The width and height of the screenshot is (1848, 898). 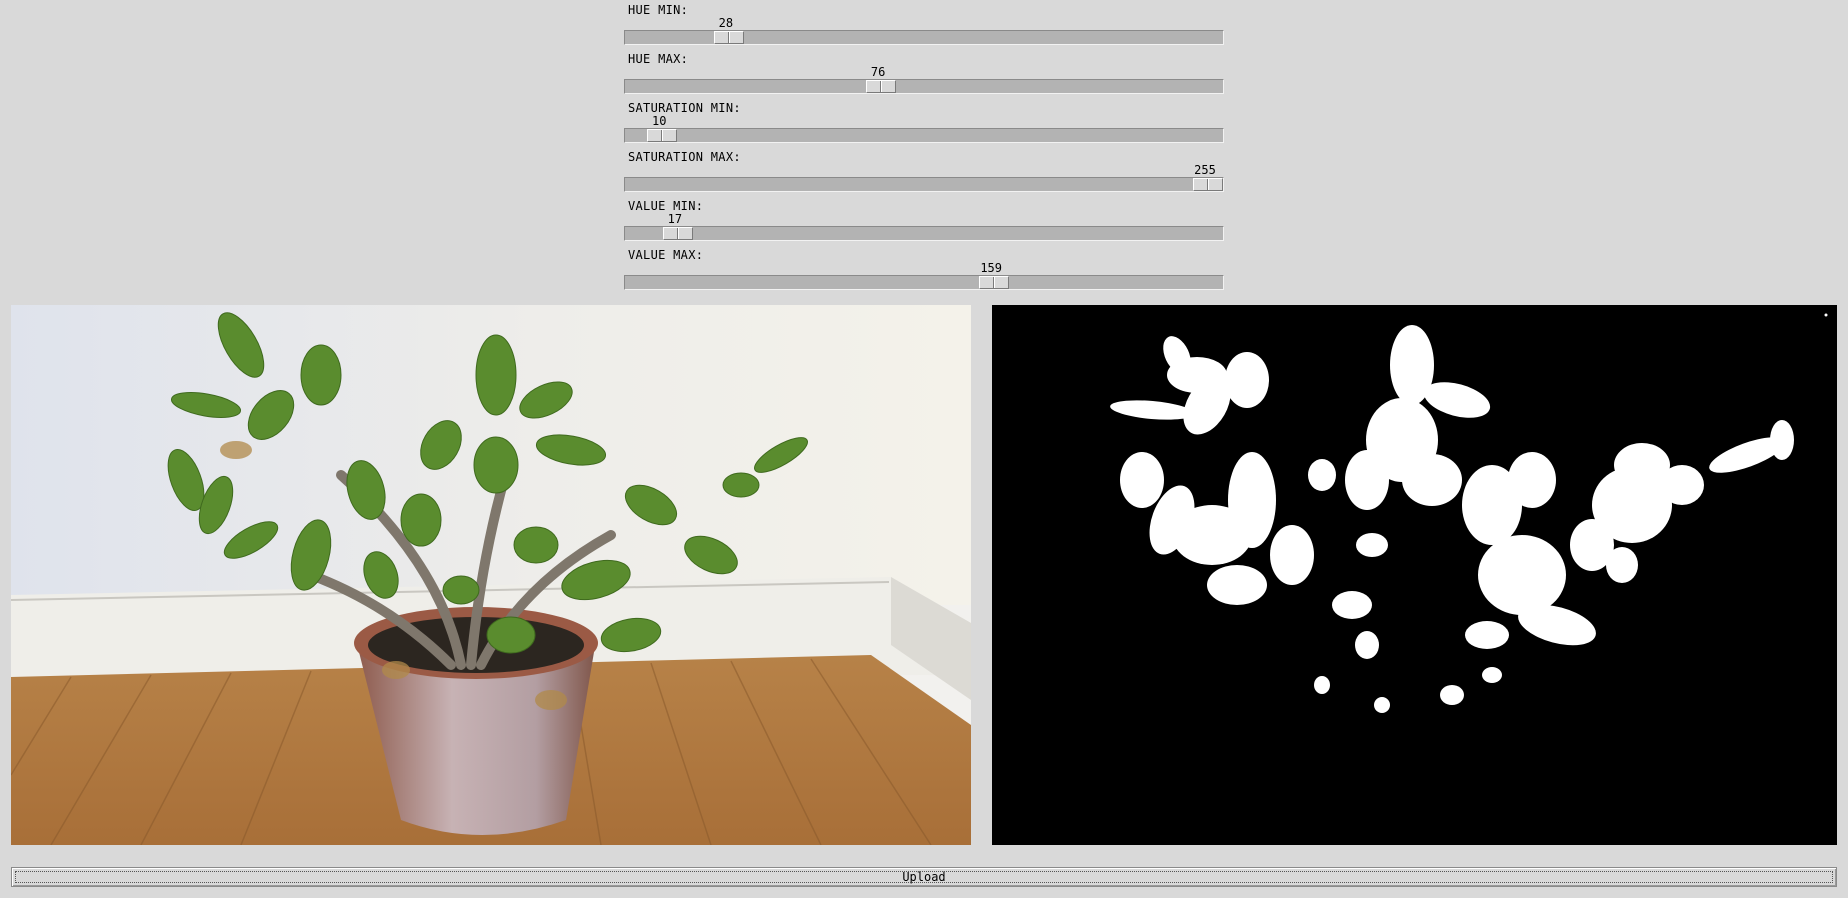 What do you see at coordinates (924, 171) in the screenshot?
I see `slider-saturation-max: SATURATION MAX: 255` at bounding box center [924, 171].